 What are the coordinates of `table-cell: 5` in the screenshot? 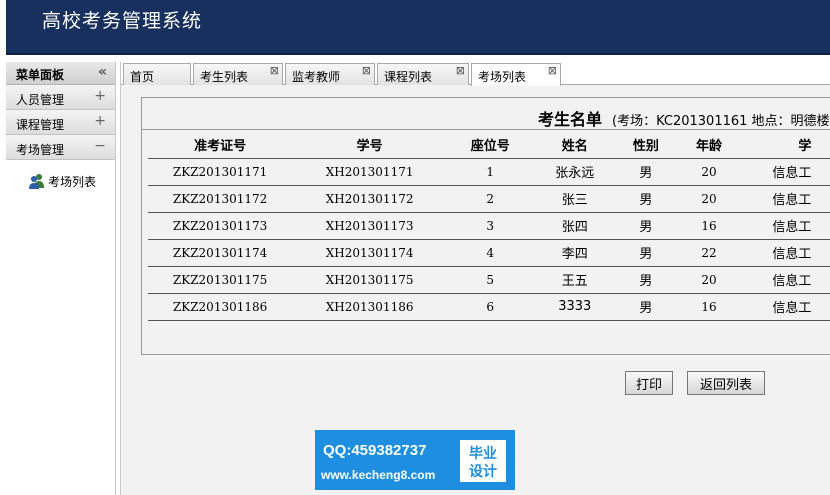 It's located at (490, 280).